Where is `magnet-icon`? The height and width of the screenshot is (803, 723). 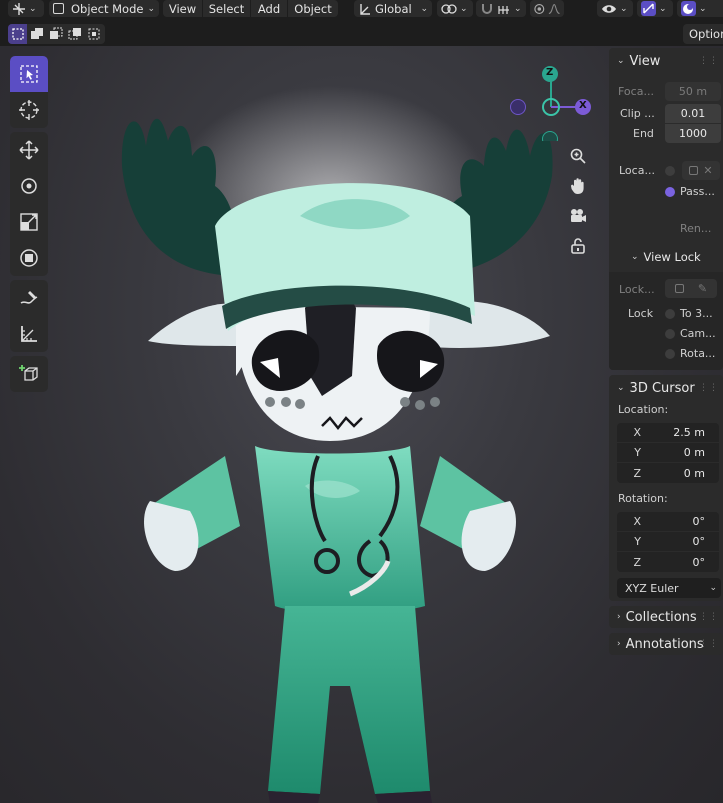 magnet-icon is located at coordinates (487, 8).